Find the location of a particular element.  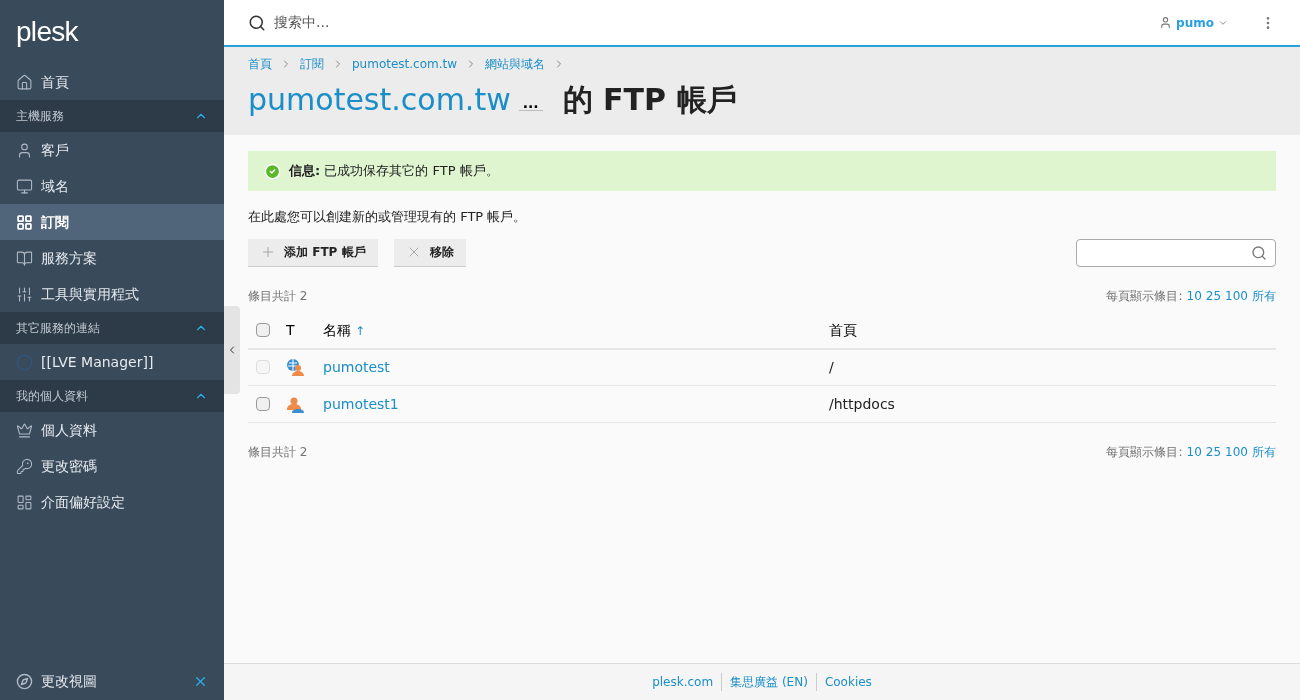

sidebar-item: 更改密碼 is located at coordinates (112, 466).